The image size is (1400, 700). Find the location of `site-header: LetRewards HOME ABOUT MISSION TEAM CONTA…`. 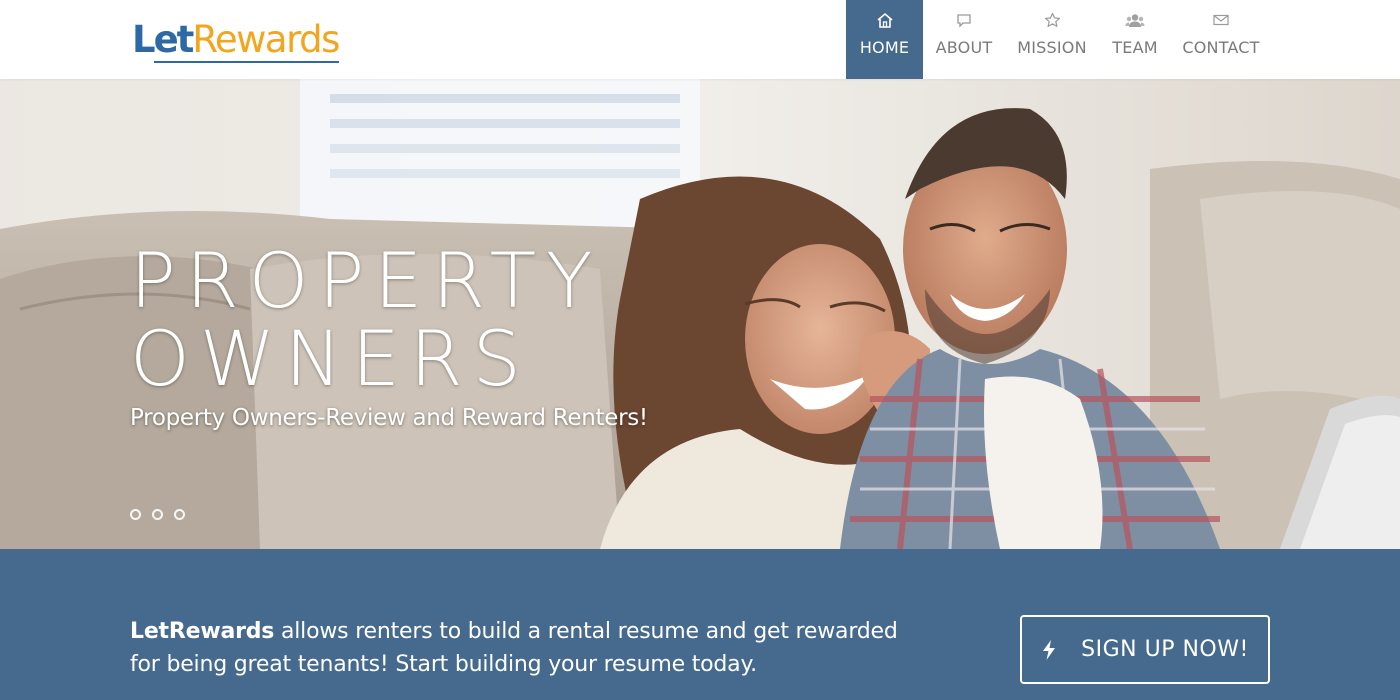

site-header: LetRewards HOME ABOUT MISSION TEAM CONTA… is located at coordinates (700, 39).